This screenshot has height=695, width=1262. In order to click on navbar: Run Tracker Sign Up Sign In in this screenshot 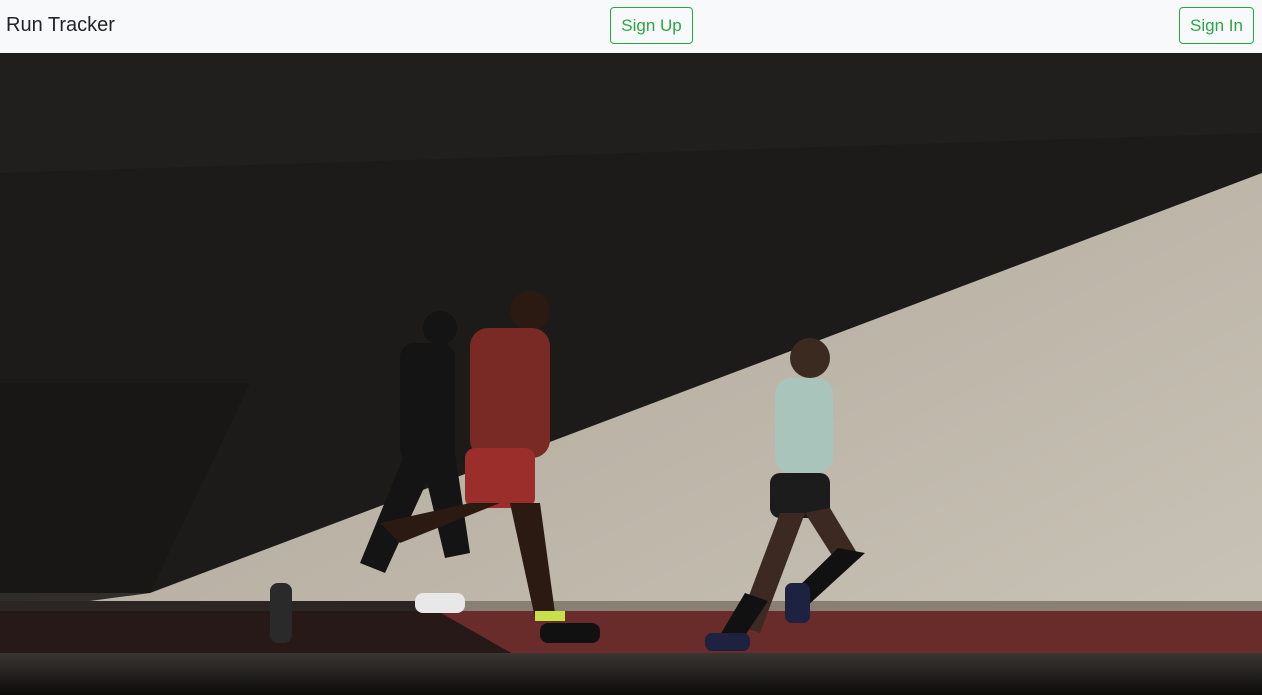, I will do `click(631, 26)`.